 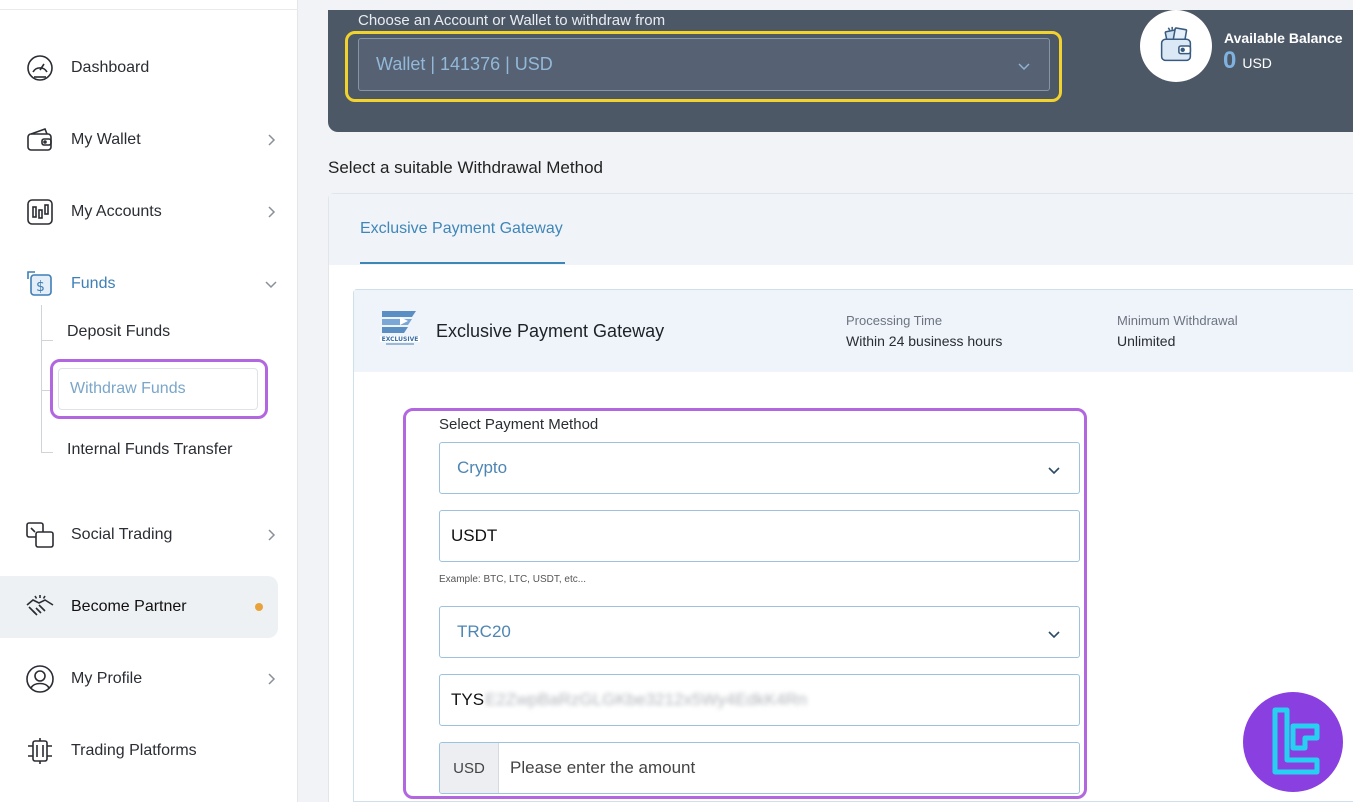 I want to click on amount-input, so click(x=789, y=768).